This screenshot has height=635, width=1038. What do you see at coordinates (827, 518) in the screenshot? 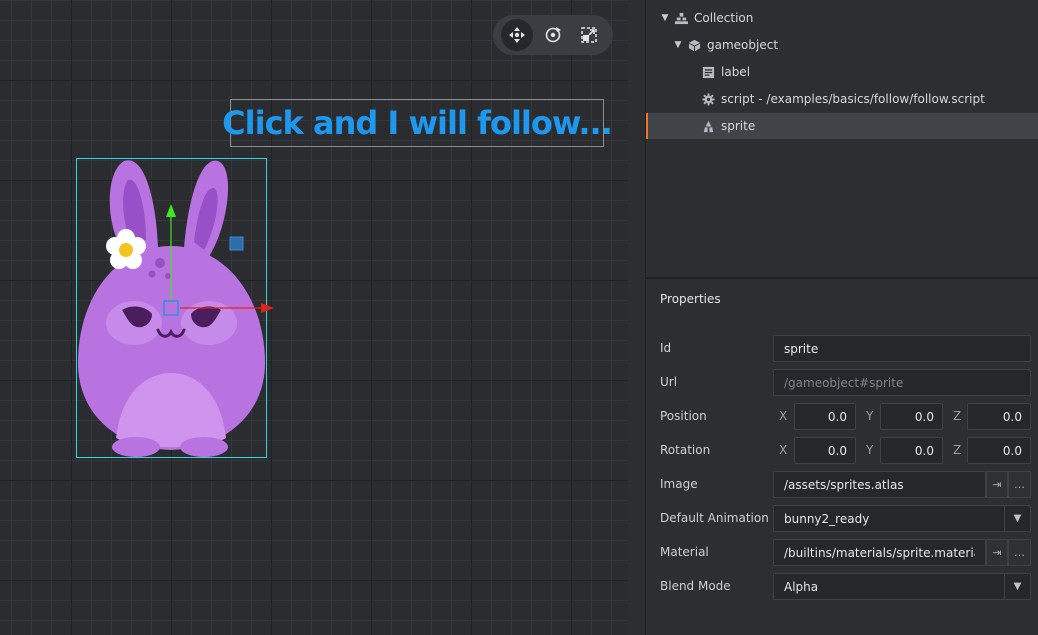
I see `default-animation-value: bunny2_ready` at bounding box center [827, 518].